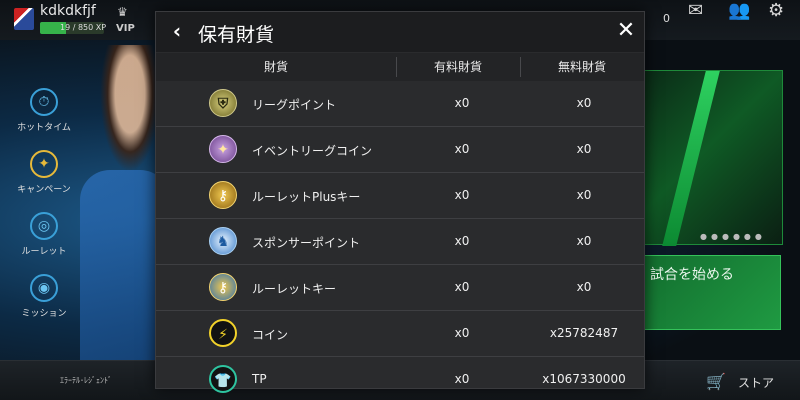 This screenshot has width=800, height=400. What do you see at coordinates (713, 157) in the screenshot?
I see `featured-banner` at bounding box center [713, 157].